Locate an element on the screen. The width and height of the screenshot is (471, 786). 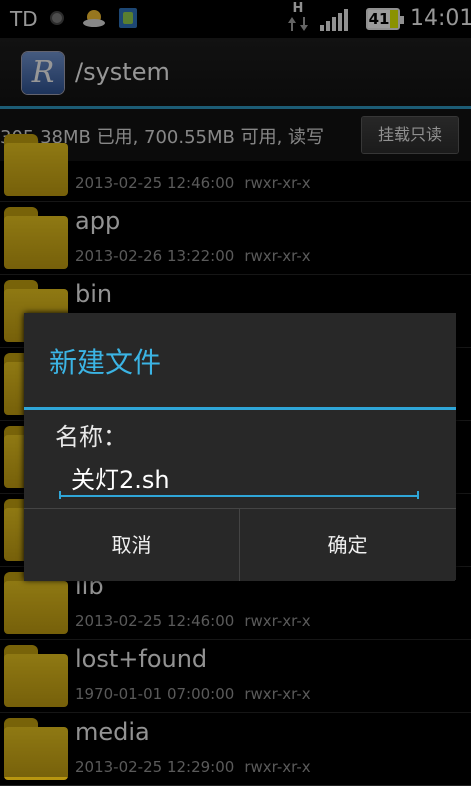
cancel-button: 取消 is located at coordinates (132, 545).